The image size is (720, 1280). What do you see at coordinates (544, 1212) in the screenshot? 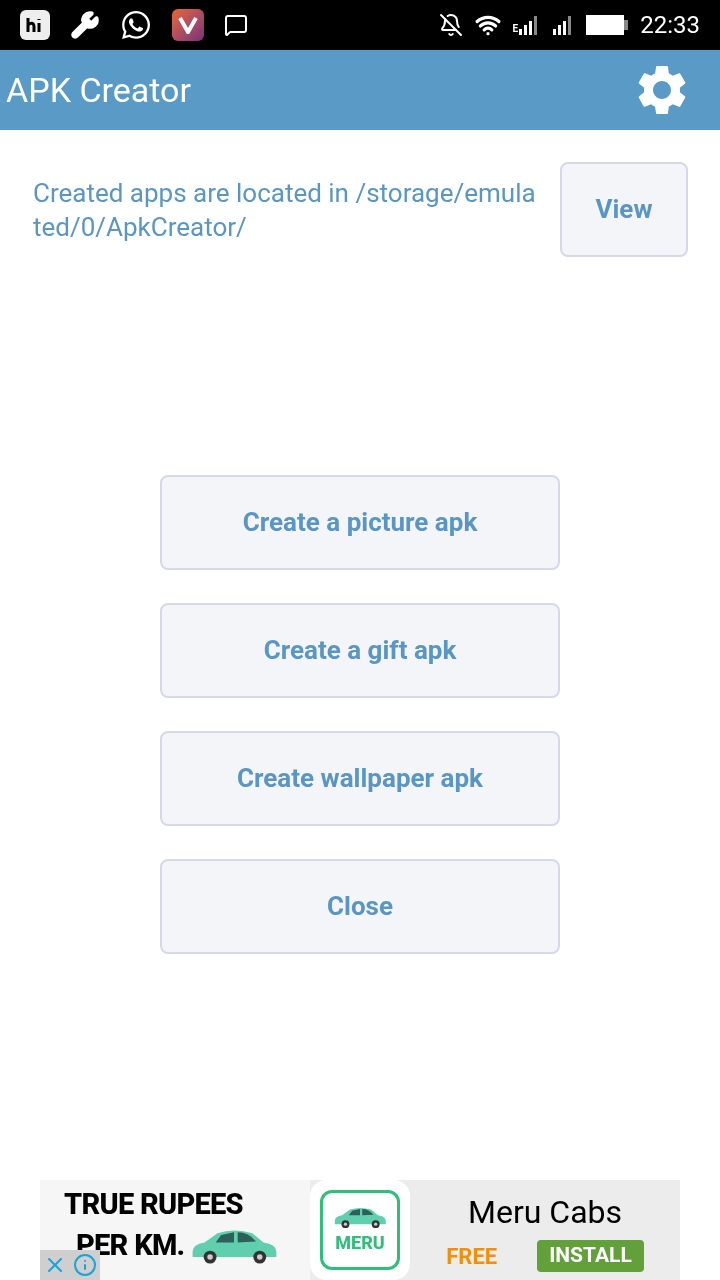
I see `ad-app-name: Meru Cabs` at bounding box center [544, 1212].